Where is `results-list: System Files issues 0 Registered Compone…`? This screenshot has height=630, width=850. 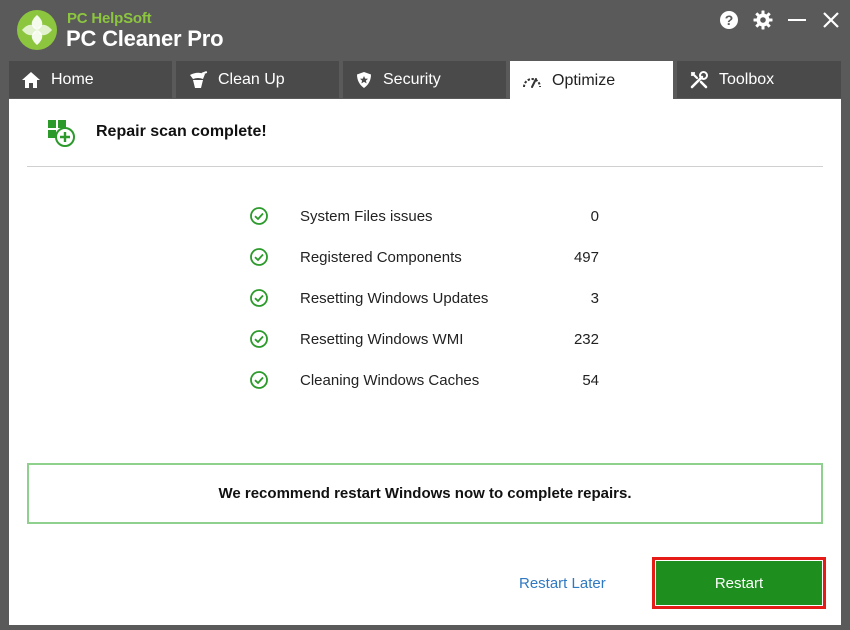
results-list: System Files issues 0 Registered Compone… is located at coordinates (429, 305).